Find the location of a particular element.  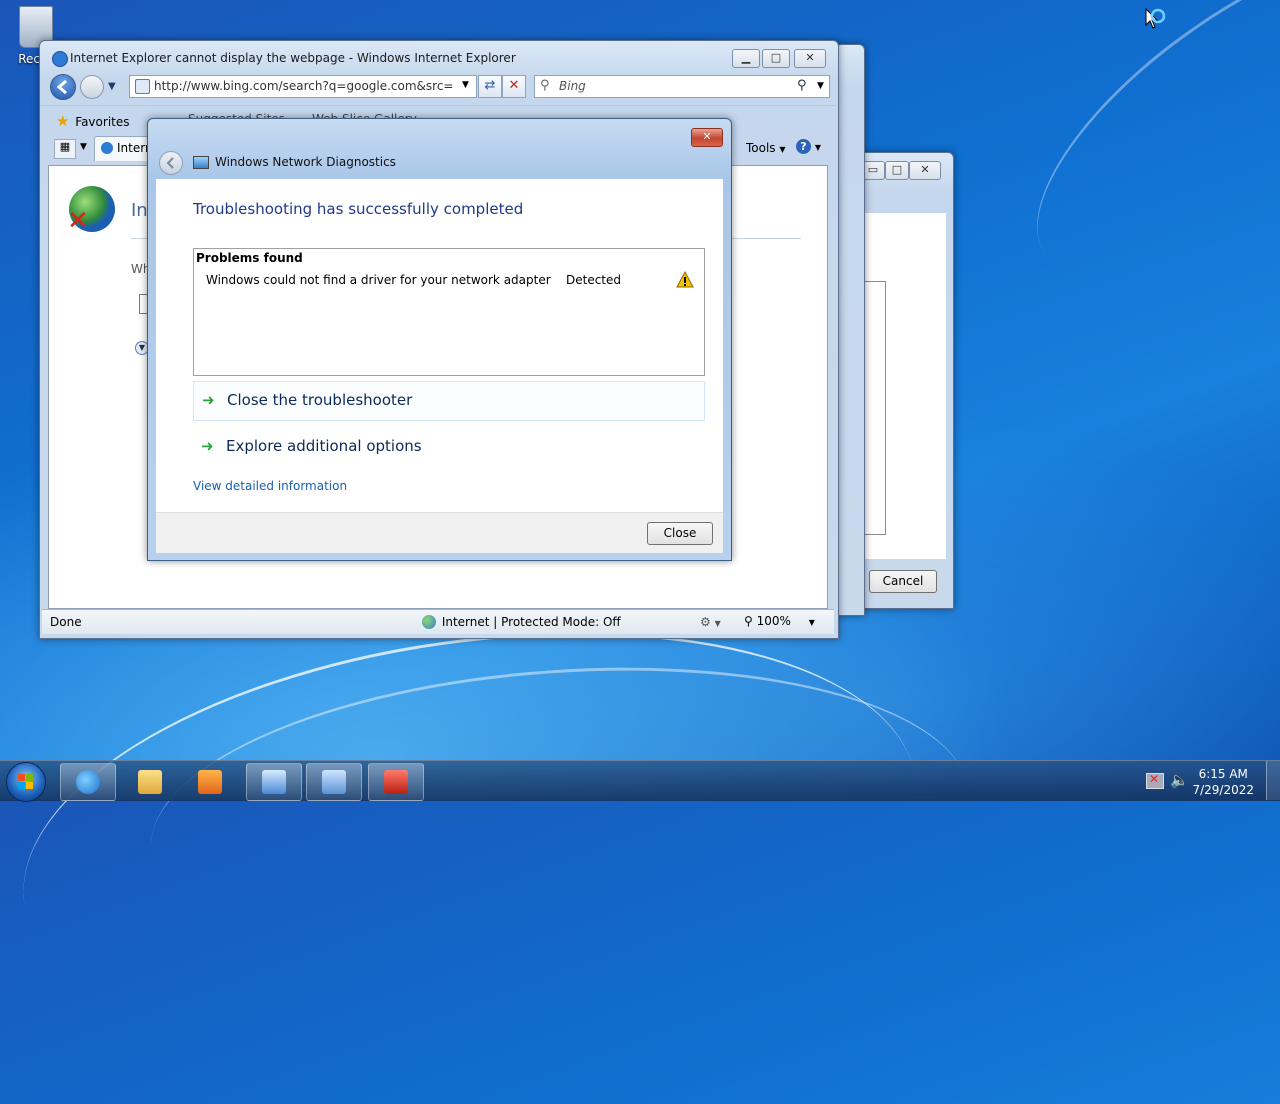

close-troubleshooter-option: ➜ Close the troubleshooter is located at coordinates (449, 401).